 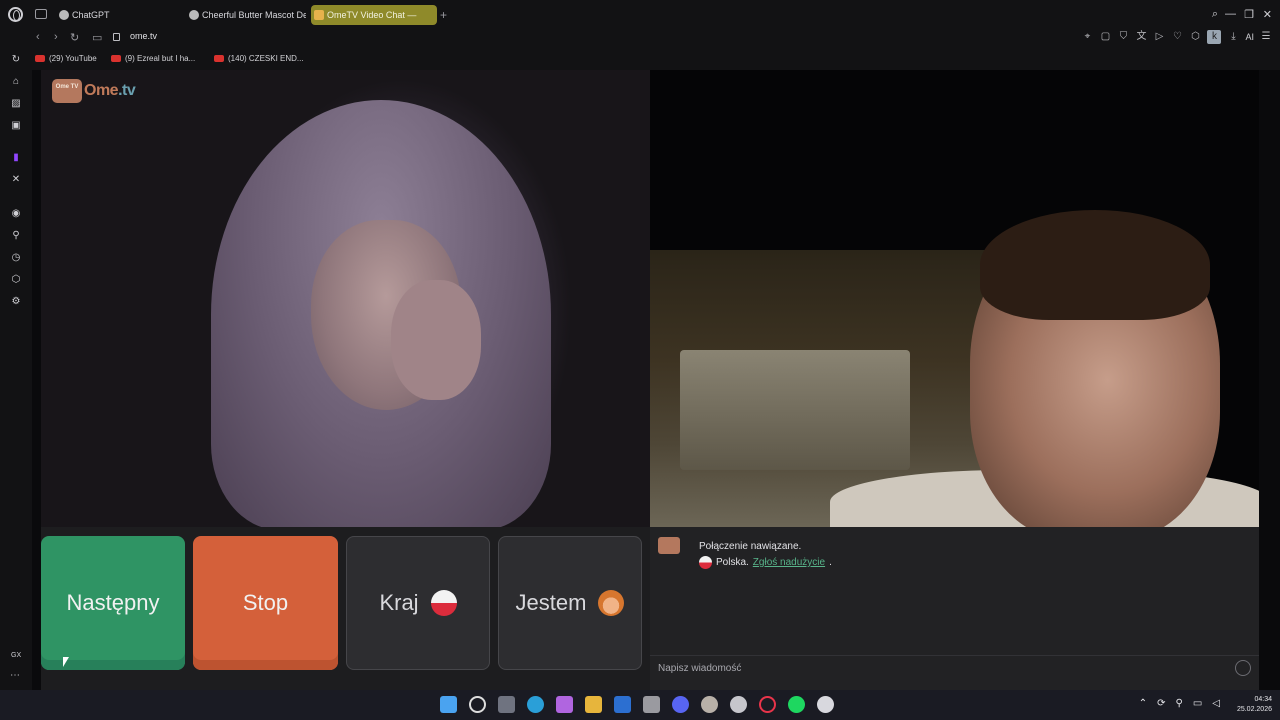 What do you see at coordinates (1159, 37) in the screenshot?
I see `play-icon: ▷` at bounding box center [1159, 37].